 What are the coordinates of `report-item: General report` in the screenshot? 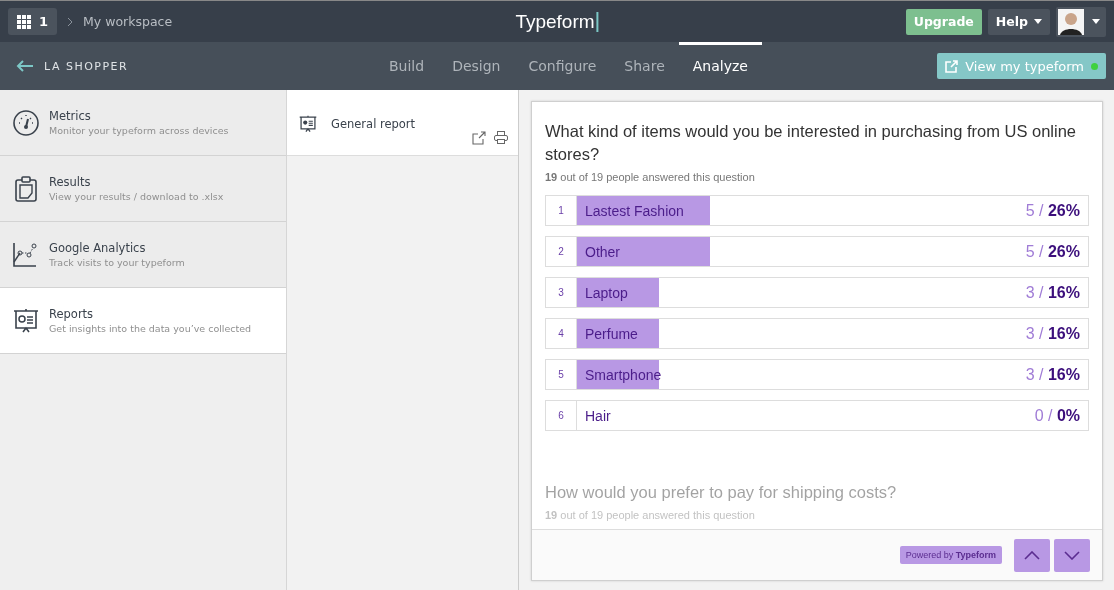 It's located at (402, 123).